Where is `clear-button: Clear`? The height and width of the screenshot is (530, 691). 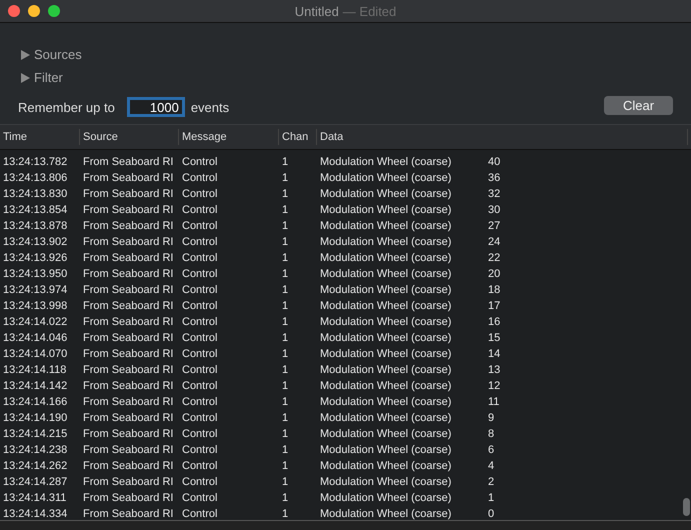
clear-button: Clear is located at coordinates (638, 105).